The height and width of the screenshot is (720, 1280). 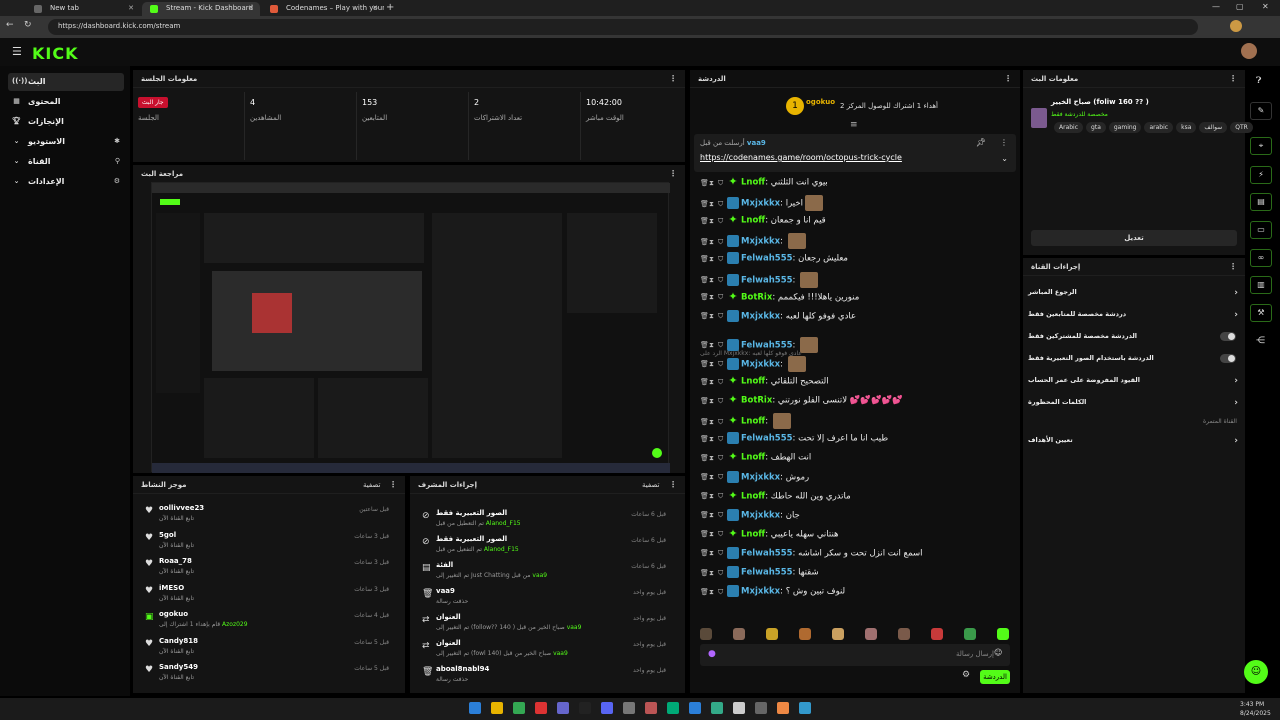 What do you see at coordinates (820, 102) in the screenshot?
I see `gift-user: ogokuo` at bounding box center [820, 102].